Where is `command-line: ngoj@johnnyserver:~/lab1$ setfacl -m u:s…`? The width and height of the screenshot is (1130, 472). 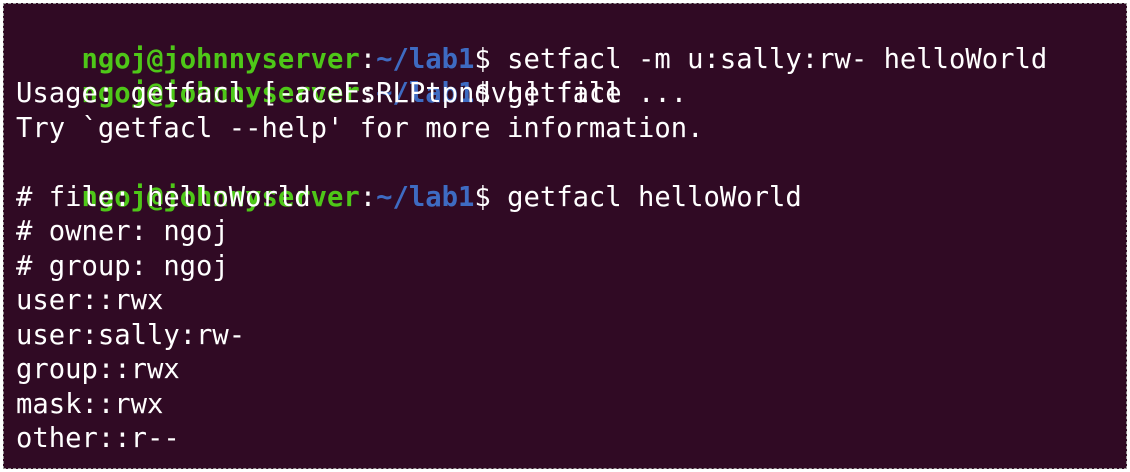
command-line: ngoj@johnnyserver:~/lab1$ setfacl -m u:s… is located at coordinates (571, 41).